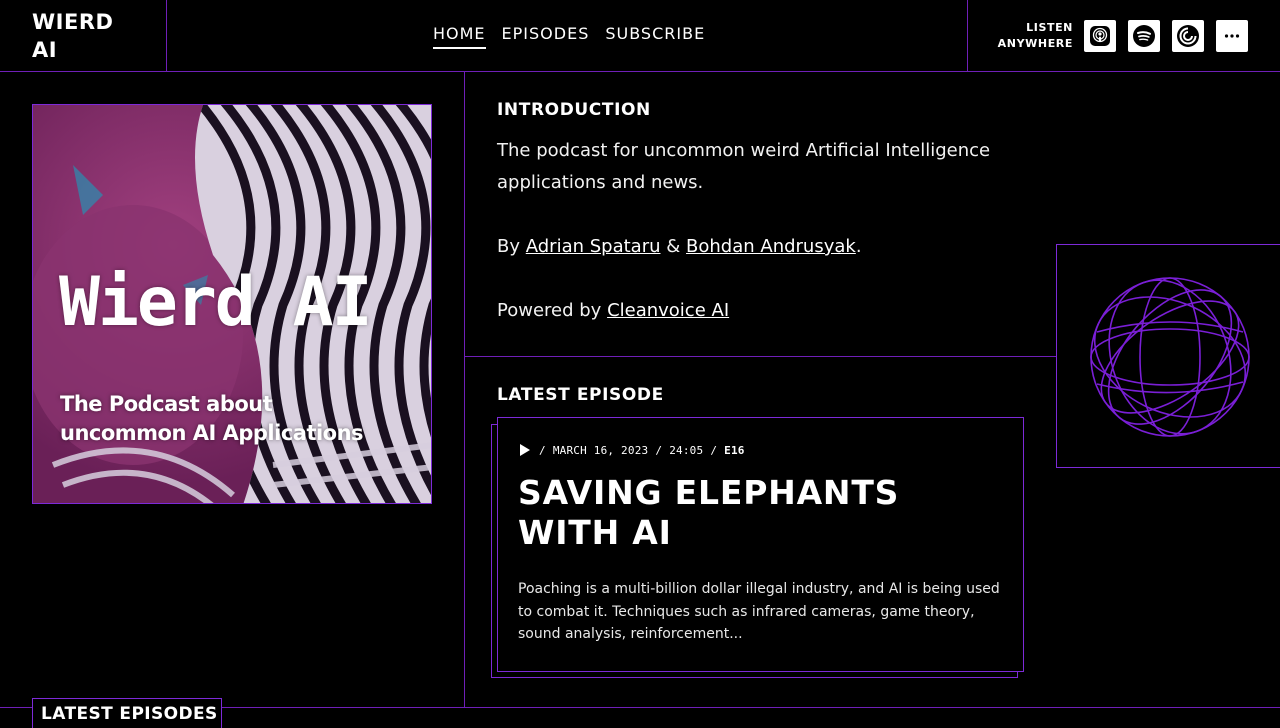 Image resolution: width=1280 pixels, height=728 pixels. Describe the element at coordinates (1049, 27) in the screenshot. I see `listen-label-line1: LISTEN` at that location.